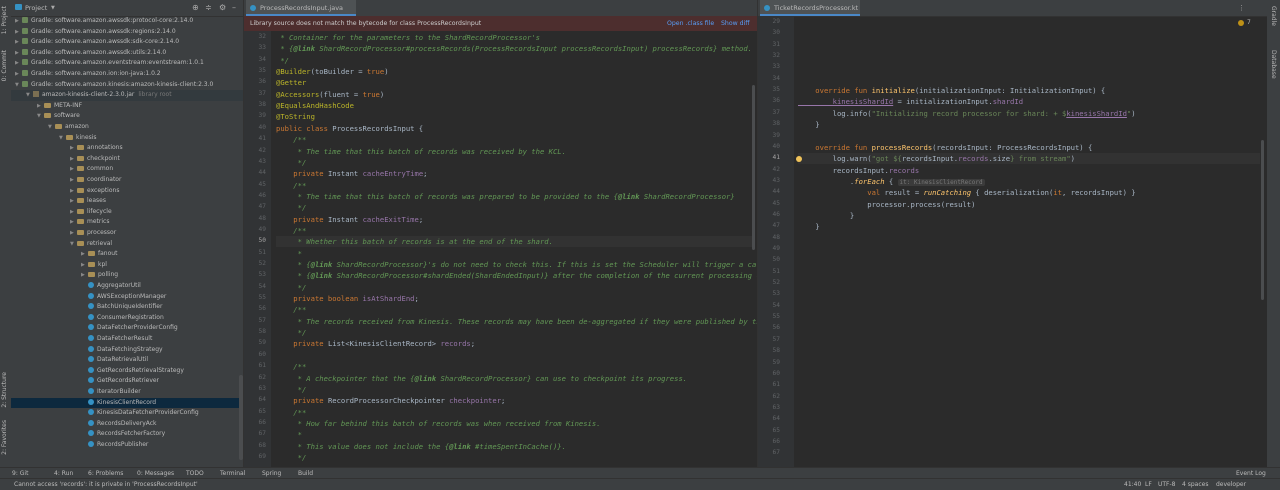 Image resolution: width=1280 pixels, height=490 pixels. I want to click on tree-item: GetRecordsRetriever, so click(127, 381).